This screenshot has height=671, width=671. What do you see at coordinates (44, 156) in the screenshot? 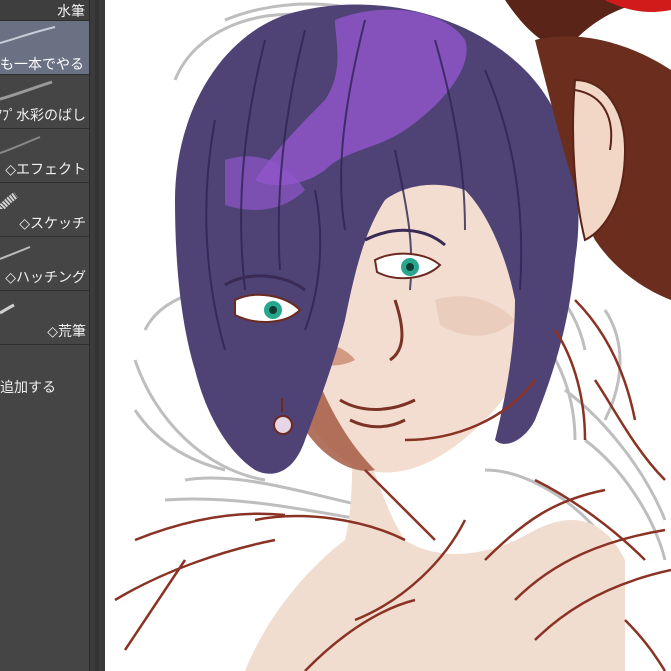
I see `brush-item-2: ◇エフェクト` at bounding box center [44, 156].